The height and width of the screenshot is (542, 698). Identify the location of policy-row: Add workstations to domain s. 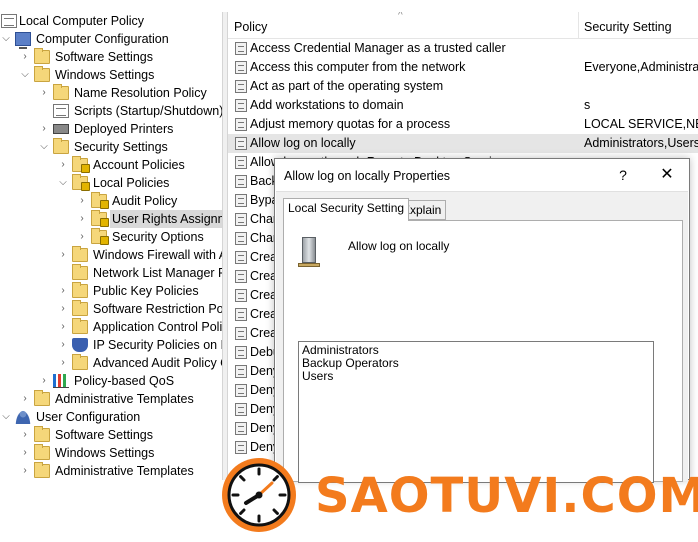
(463, 105).